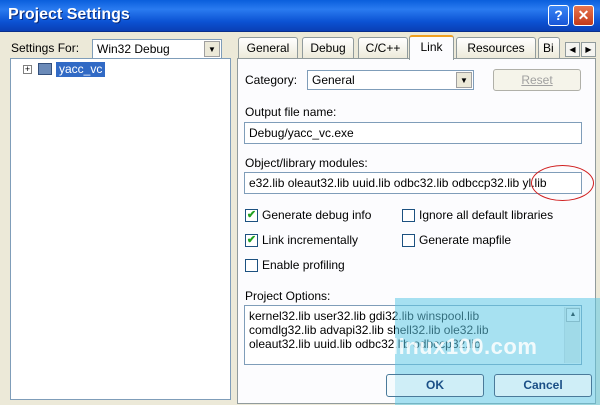 The image size is (600, 405). Describe the element at coordinates (486, 215) in the screenshot. I see `ignore-default-libraries-label: Ignore all default libraries` at that location.